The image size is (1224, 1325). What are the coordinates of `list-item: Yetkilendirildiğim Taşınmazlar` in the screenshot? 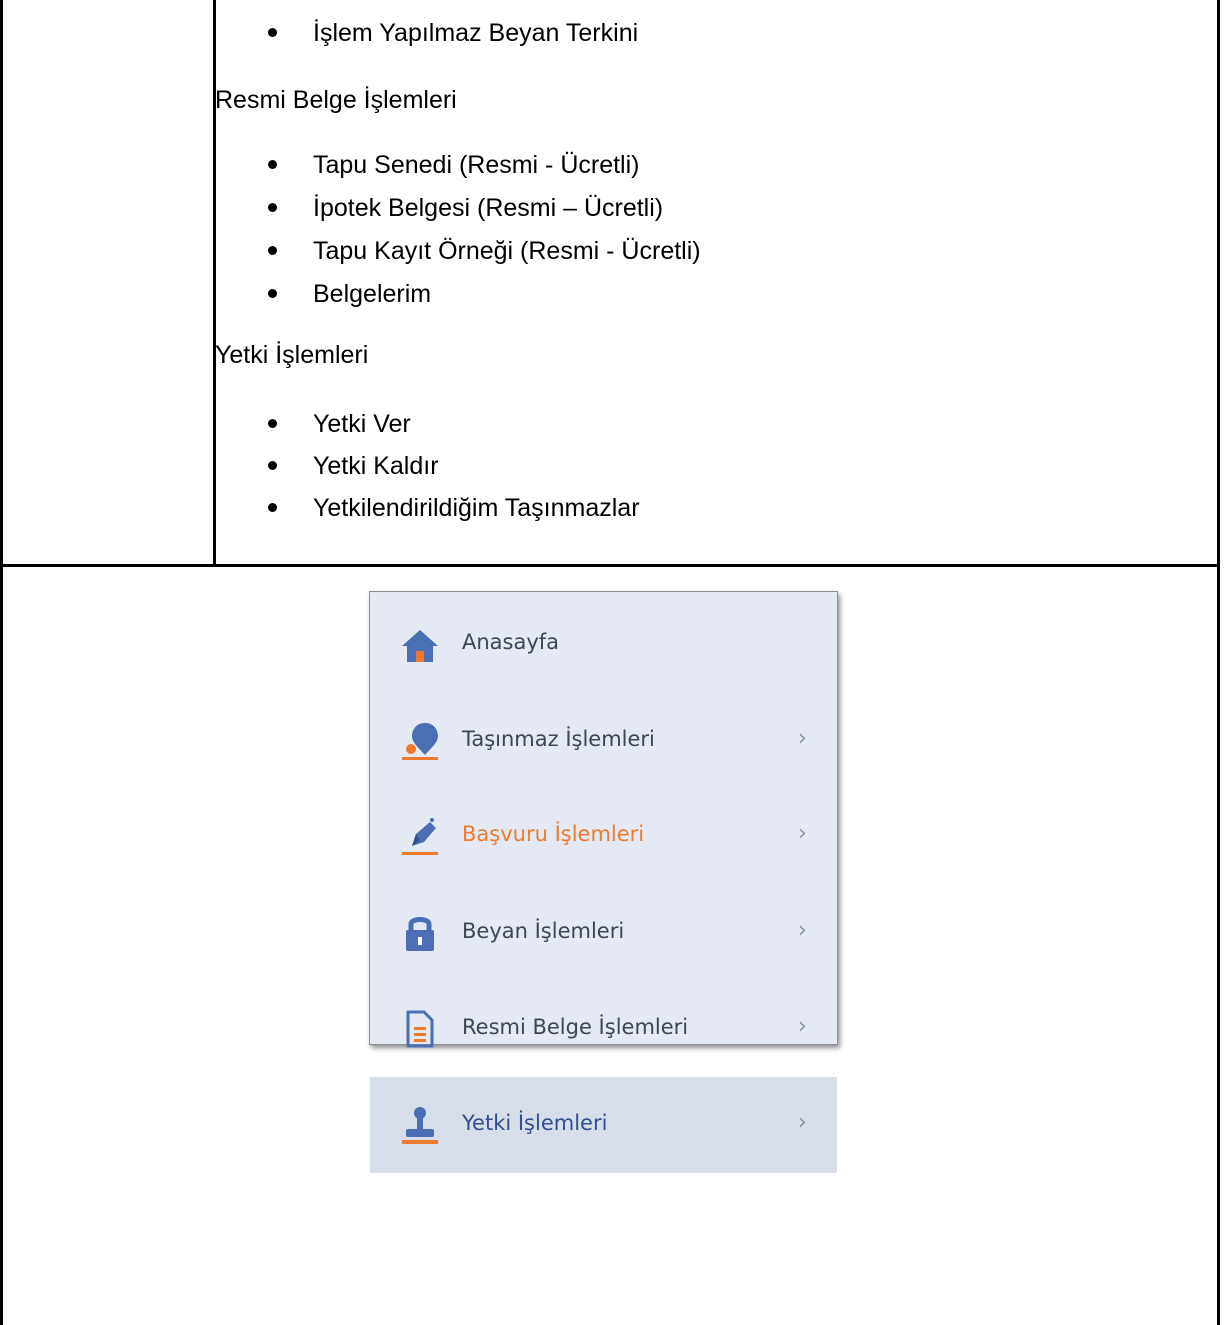 It's located at (476, 508).